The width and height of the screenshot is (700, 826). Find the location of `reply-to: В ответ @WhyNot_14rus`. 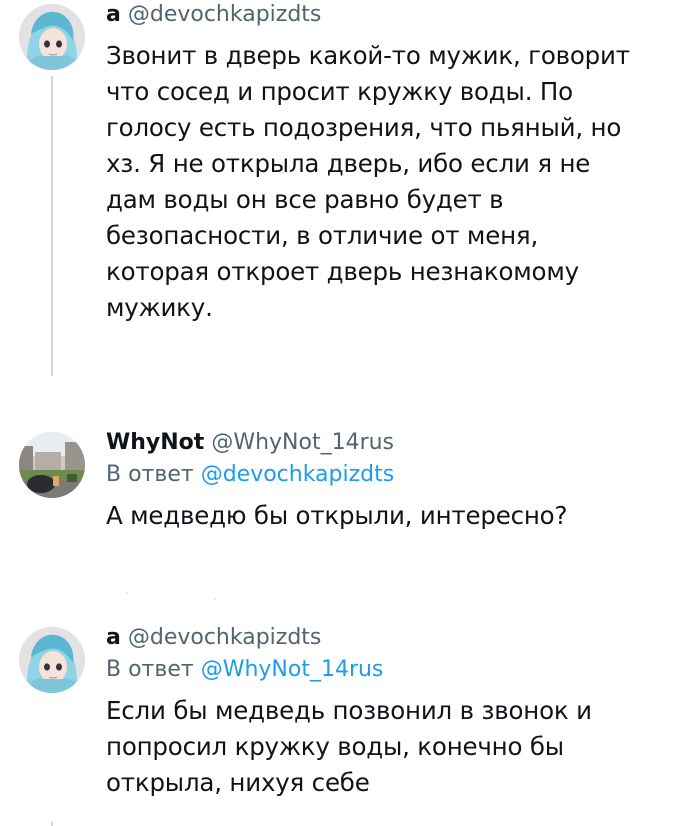

reply-to: В ответ @WhyNot_14rus is located at coordinates (396, 670).